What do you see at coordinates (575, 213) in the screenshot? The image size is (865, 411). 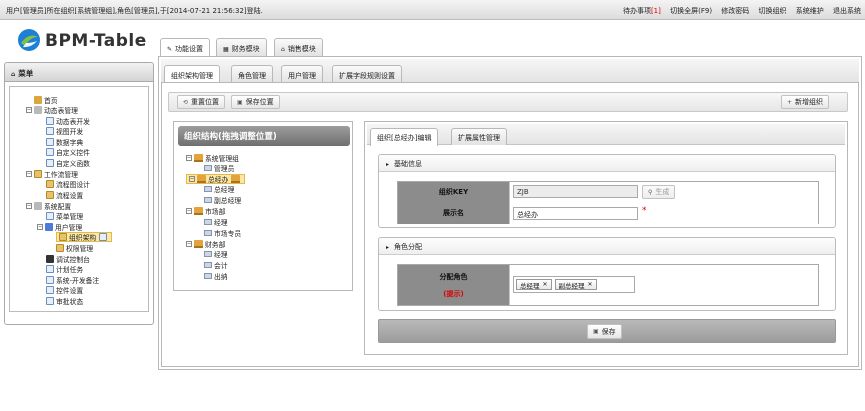 I see `display-name-input: 总经办` at bounding box center [575, 213].